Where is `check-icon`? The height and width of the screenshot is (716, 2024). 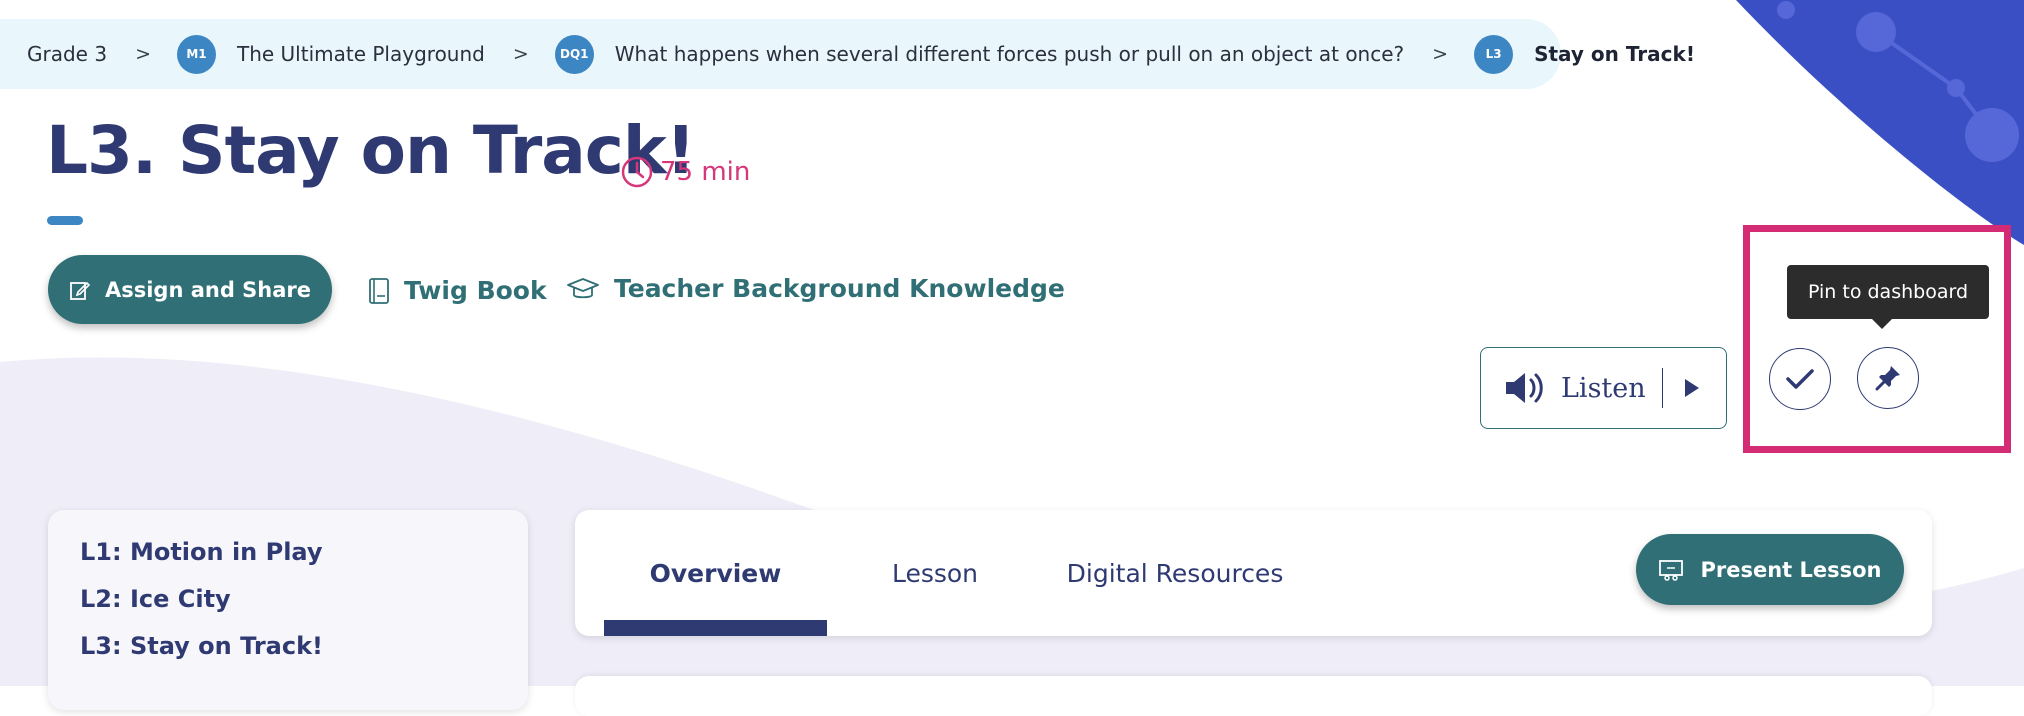
check-icon is located at coordinates (1800, 379).